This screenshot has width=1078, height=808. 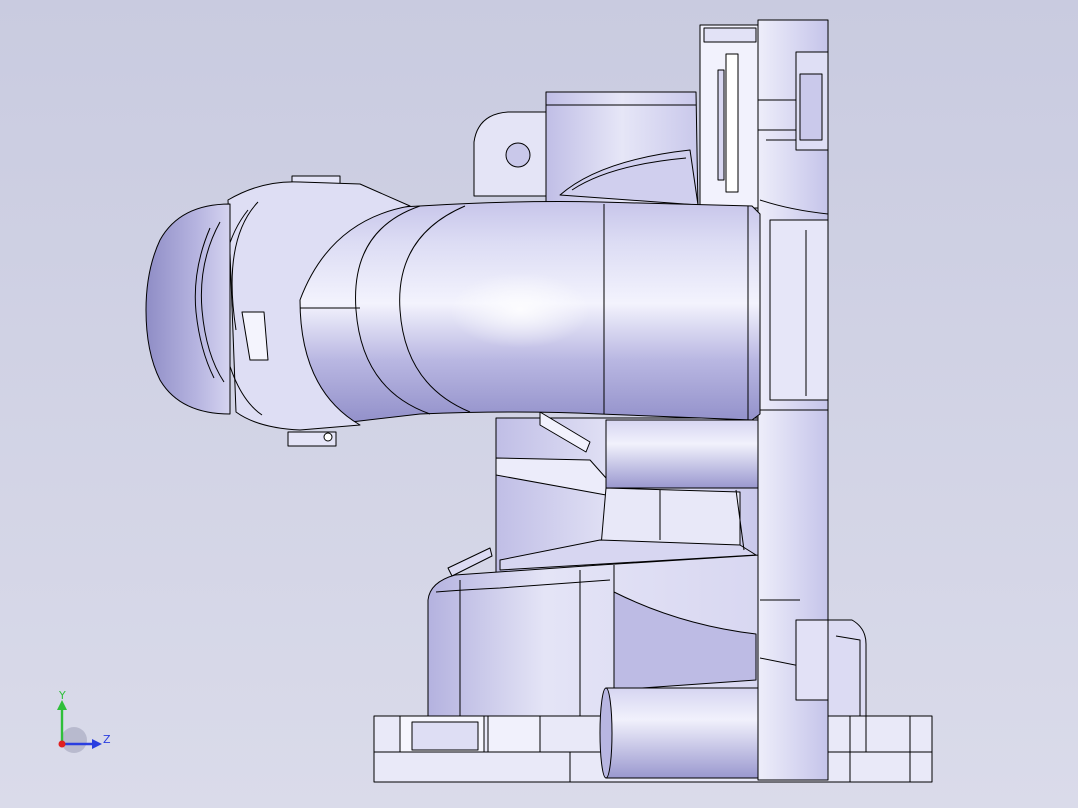 I want to click on y-axis-label: Y, so click(x=62, y=695).